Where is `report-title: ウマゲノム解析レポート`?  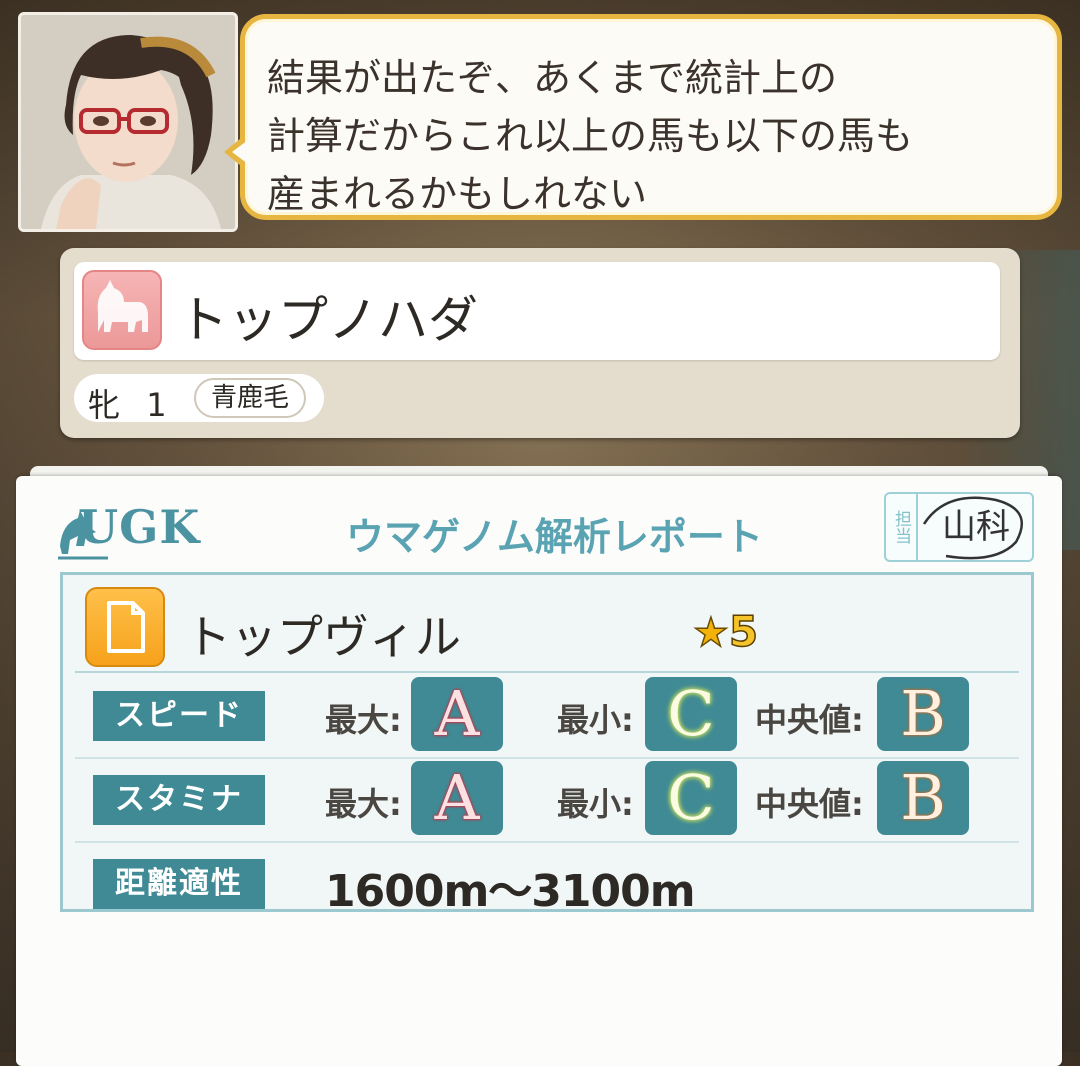
report-title: ウマゲノム解析レポート is located at coordinates (554, 537).